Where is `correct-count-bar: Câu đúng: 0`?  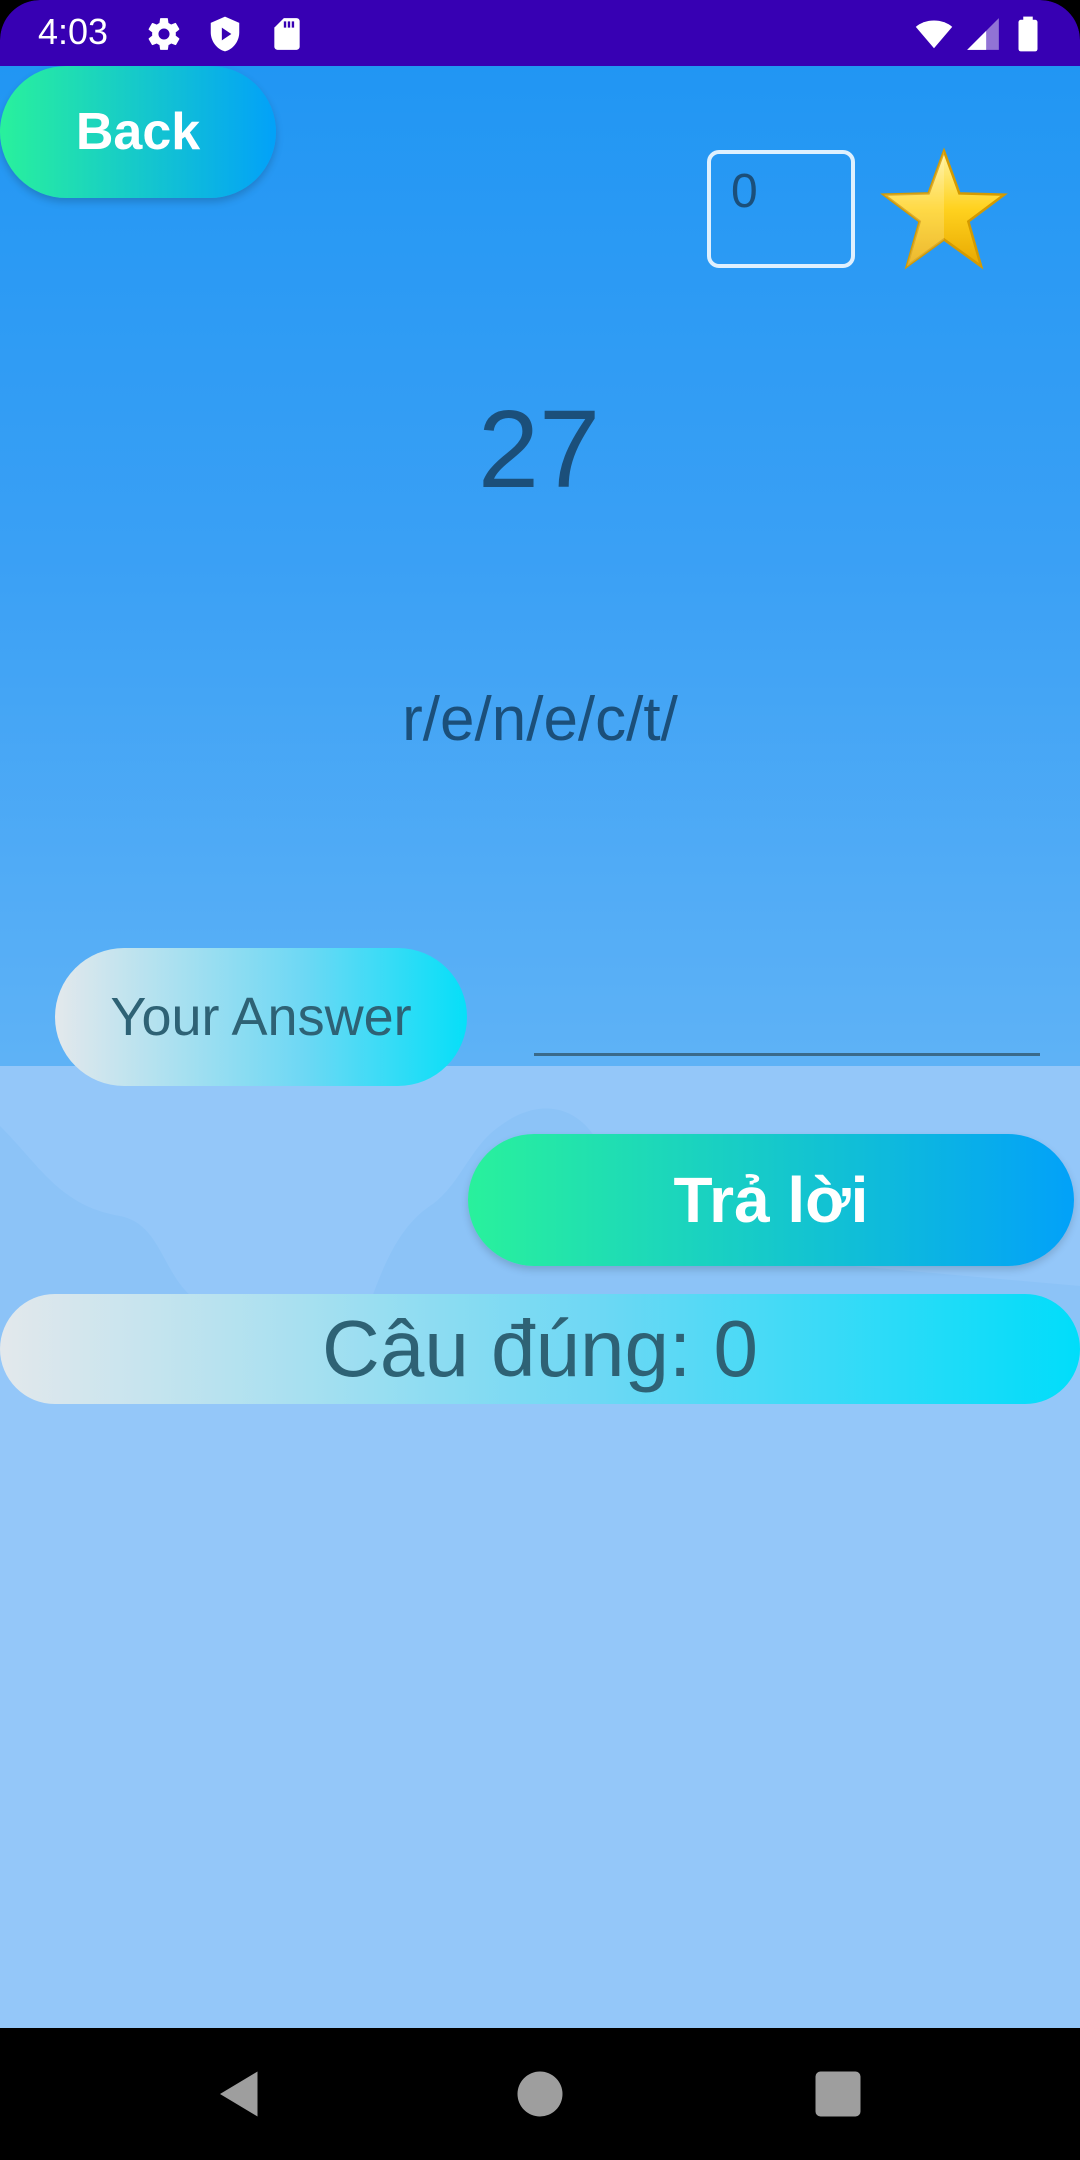 correct-count-bar: Câu đúng: 0 is located at coordinates (540, 1349).